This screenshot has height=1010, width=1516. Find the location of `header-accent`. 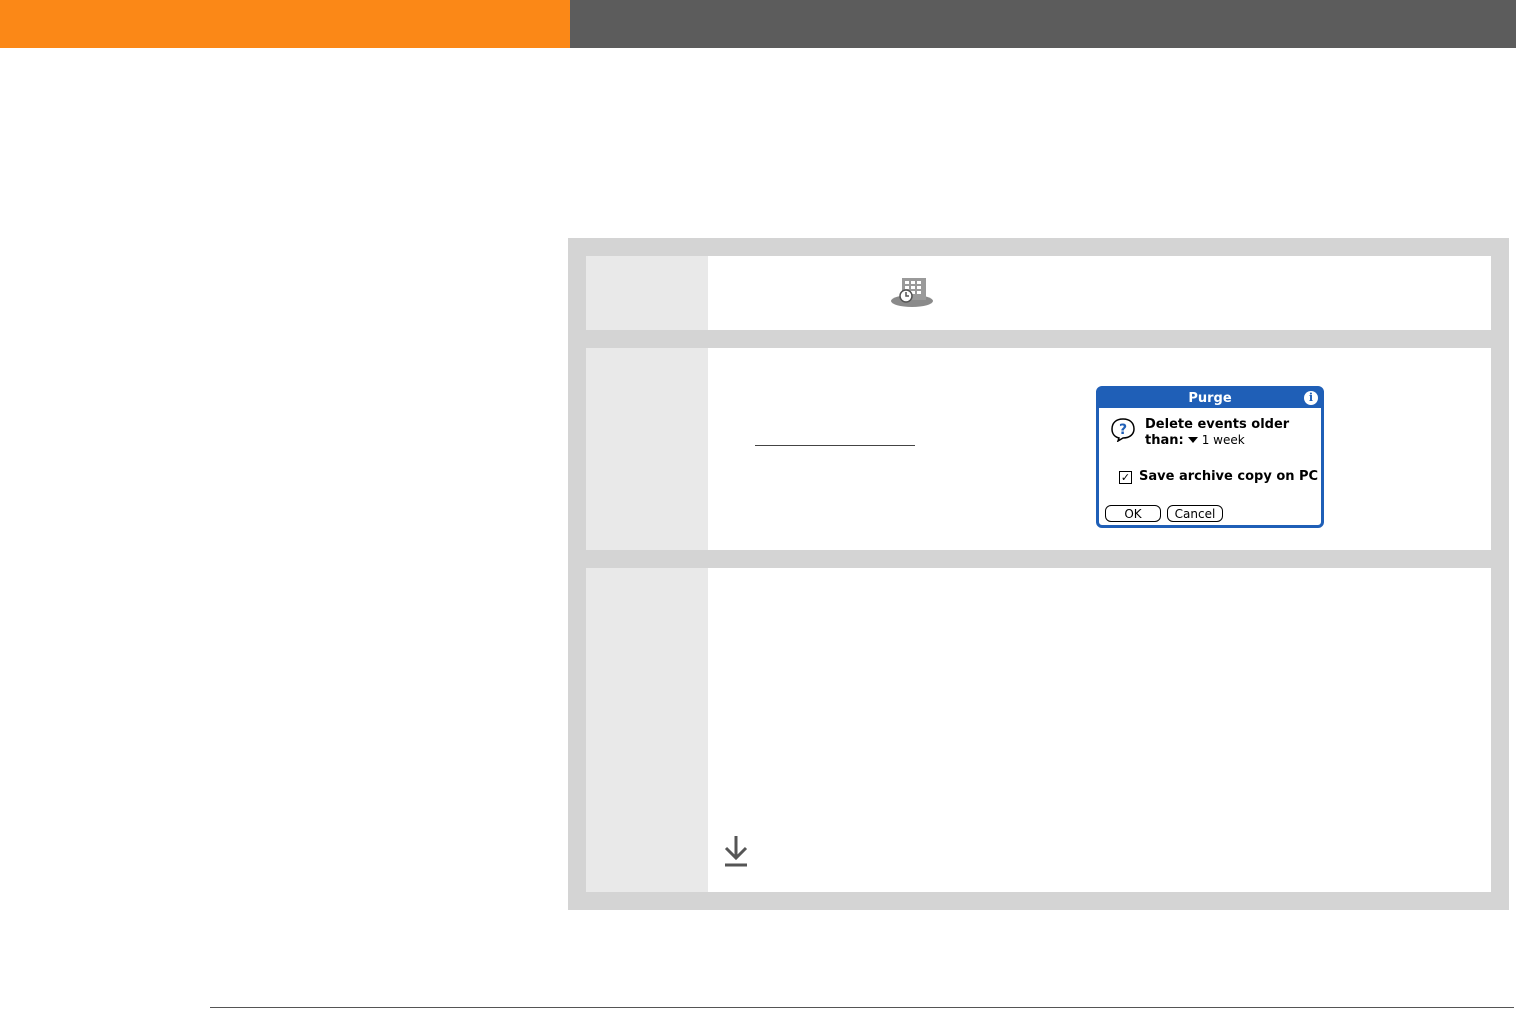

header-accent is located at coordinates (285, 24).